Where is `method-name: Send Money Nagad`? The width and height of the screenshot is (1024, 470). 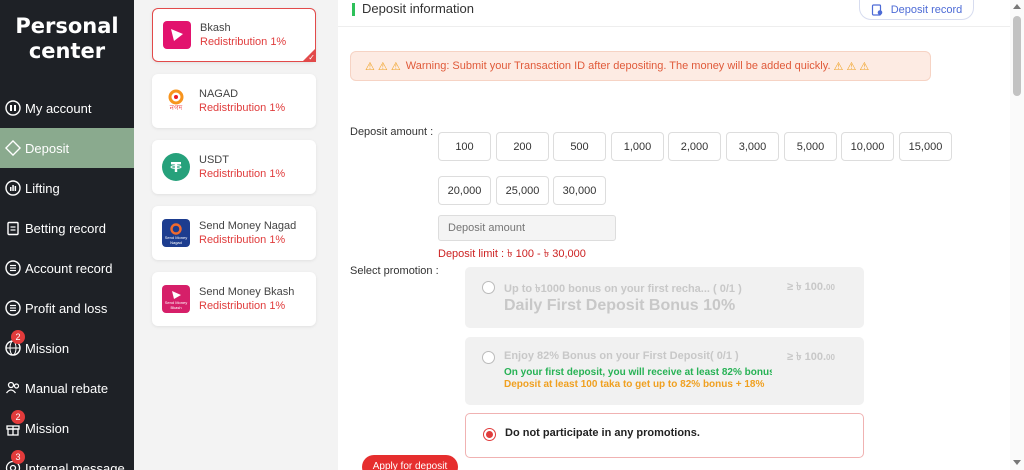 method-name: Send Money Nagad is located at coordinates (248, 226).